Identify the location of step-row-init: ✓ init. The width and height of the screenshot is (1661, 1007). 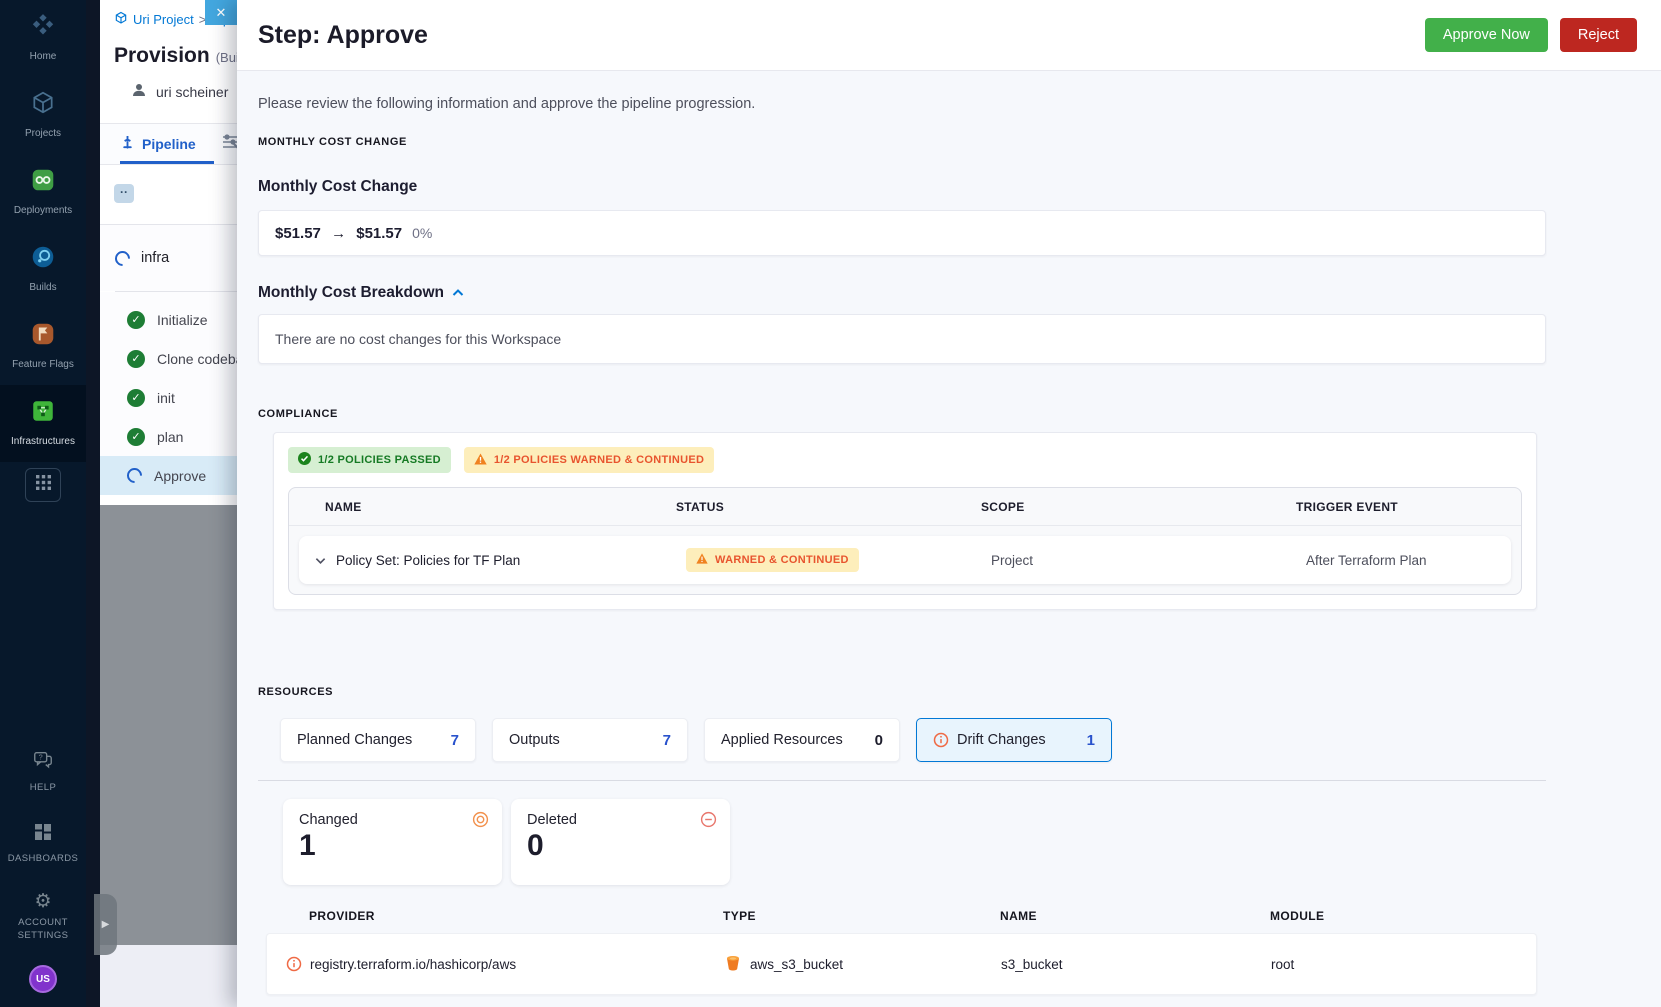
(168, 397).